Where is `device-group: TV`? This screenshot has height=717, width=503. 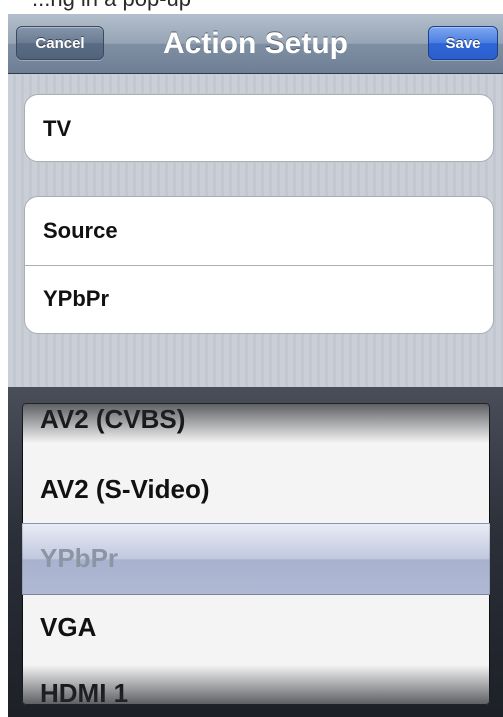
device-group: TV is located at coordinates (259, 128).